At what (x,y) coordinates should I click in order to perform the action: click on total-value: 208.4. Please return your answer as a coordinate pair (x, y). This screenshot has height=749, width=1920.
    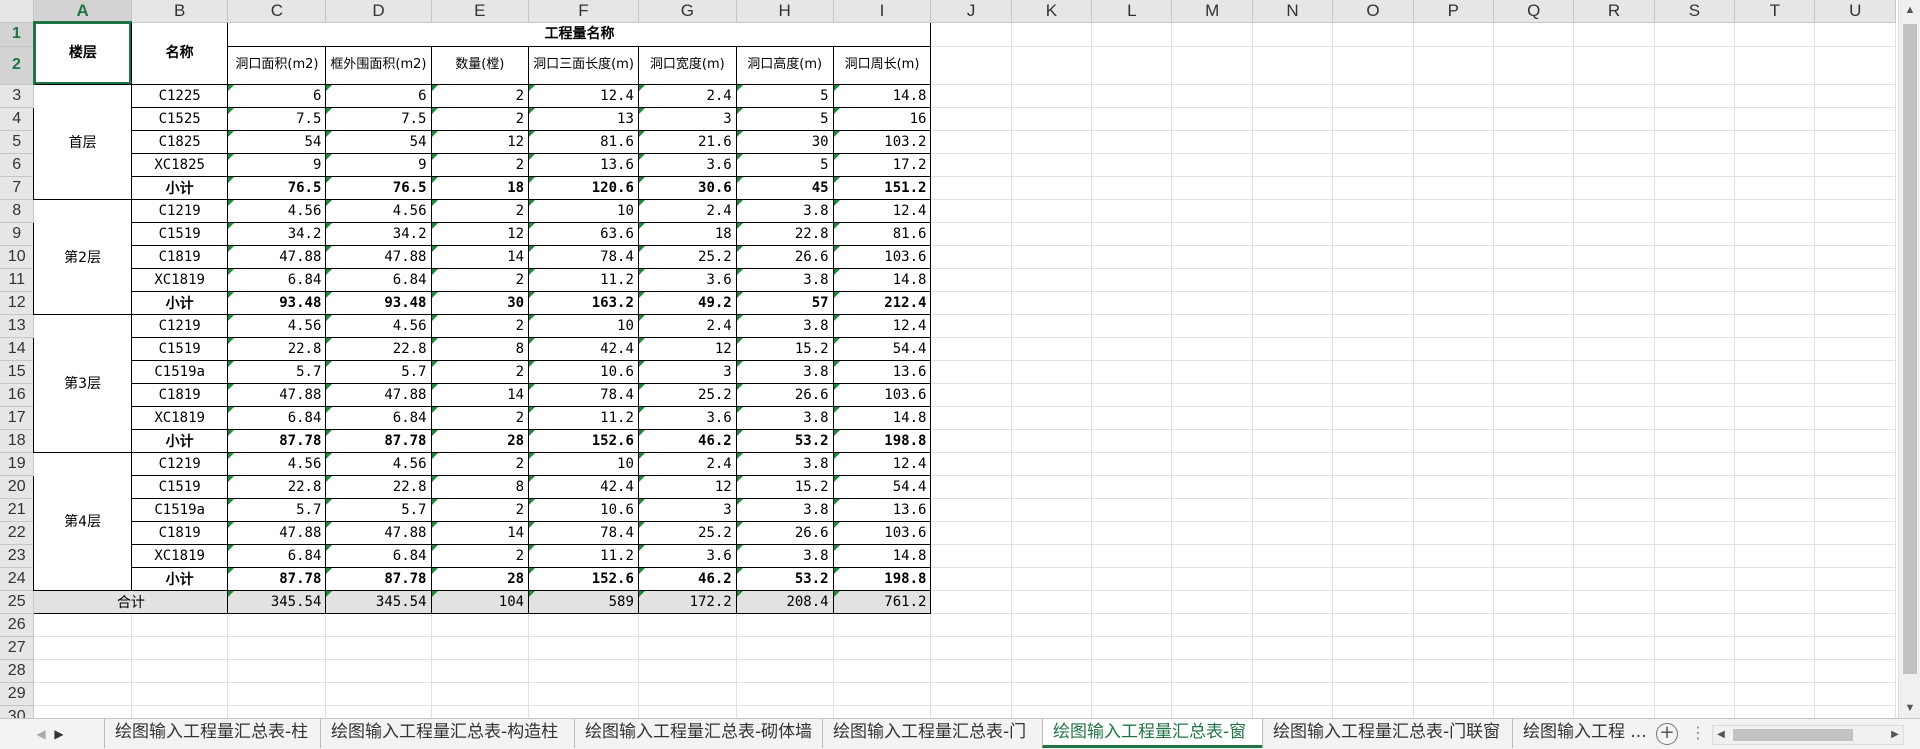
    Looking at the image, I should click on (784, 601).